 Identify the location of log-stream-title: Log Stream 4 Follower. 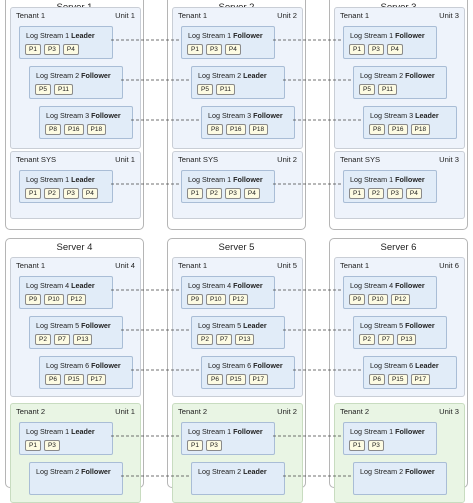
(387, 285).